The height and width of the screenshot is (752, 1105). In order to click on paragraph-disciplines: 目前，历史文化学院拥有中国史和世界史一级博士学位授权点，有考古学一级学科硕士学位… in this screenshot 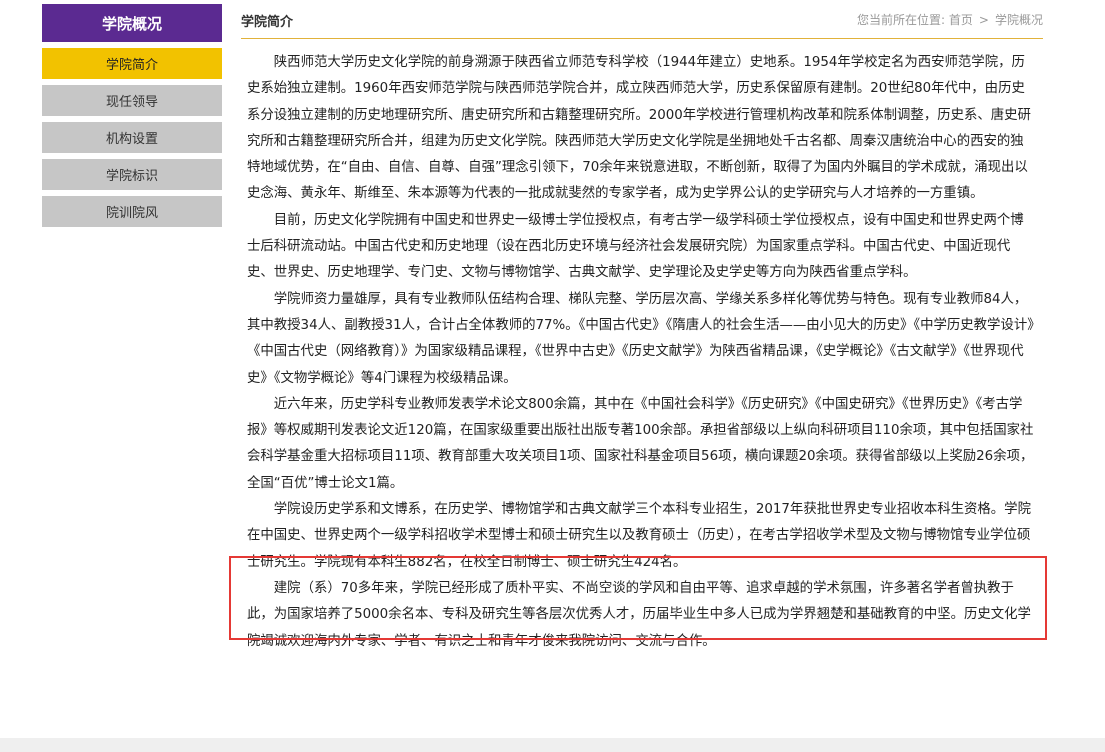, I will do `click(635, 246)`.